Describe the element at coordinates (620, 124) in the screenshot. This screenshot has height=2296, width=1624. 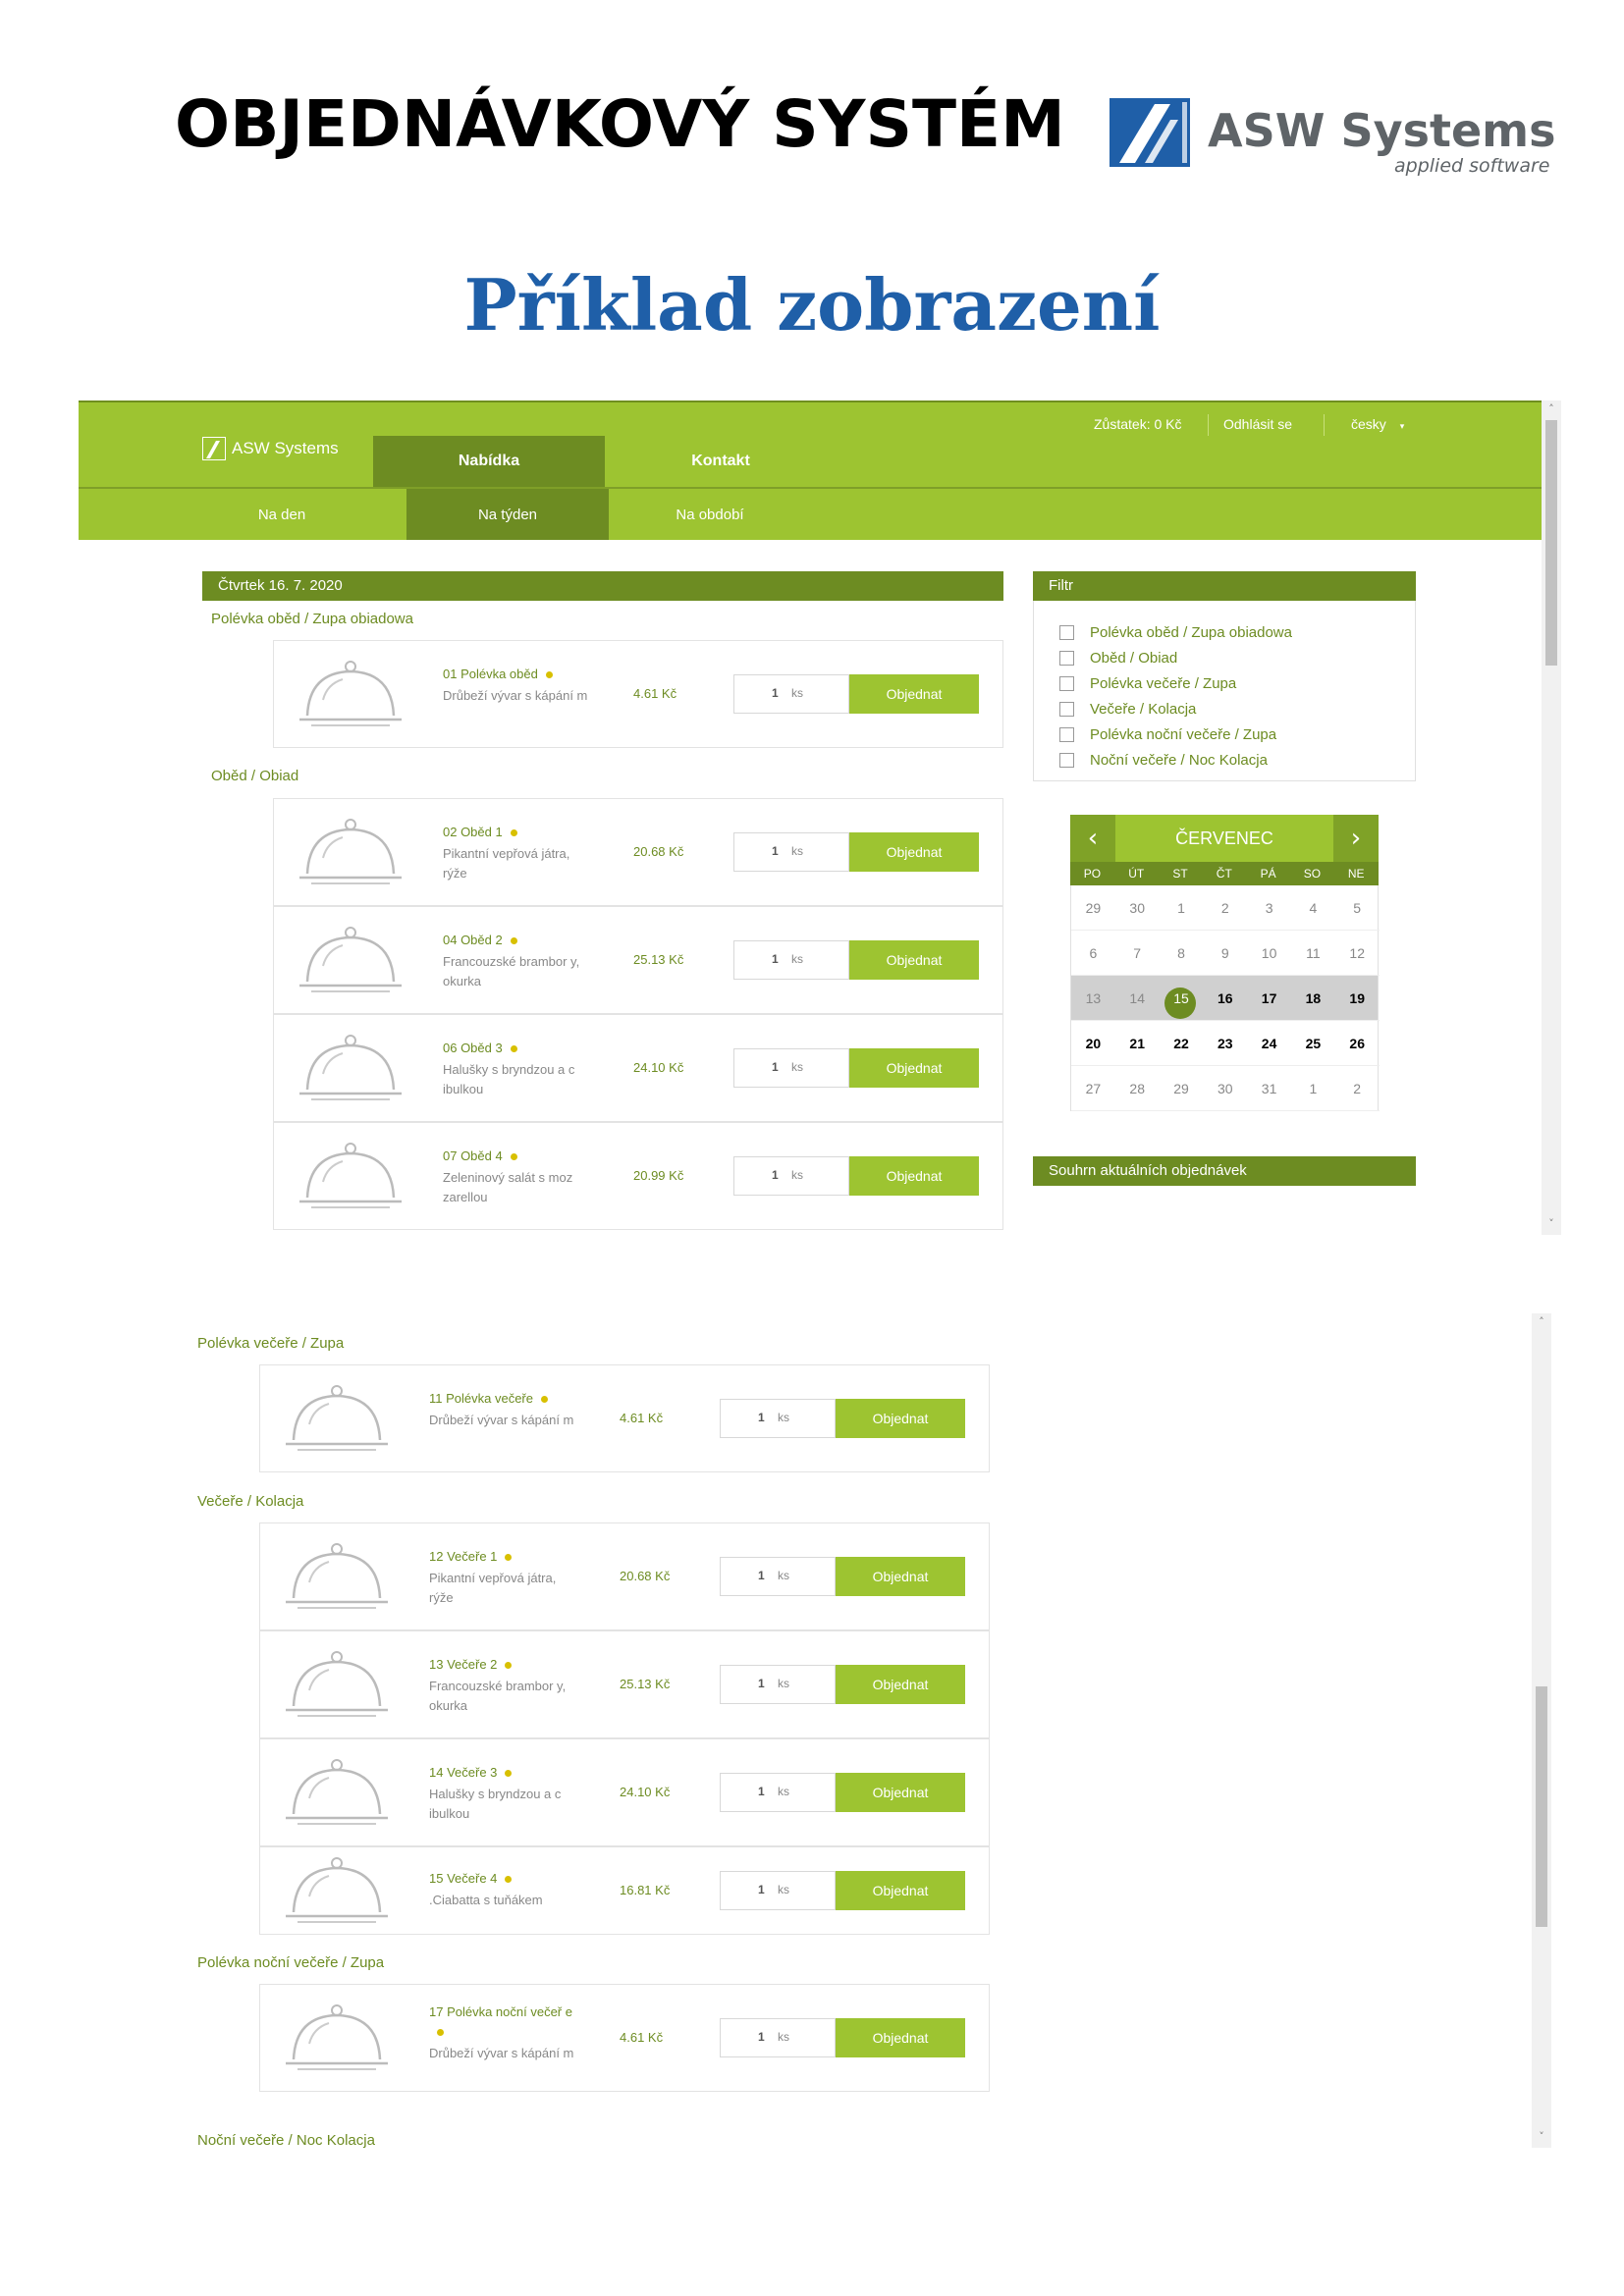
I see `document-title: OBJEDNÁVKOVÝ SYSTÉM` at that location.